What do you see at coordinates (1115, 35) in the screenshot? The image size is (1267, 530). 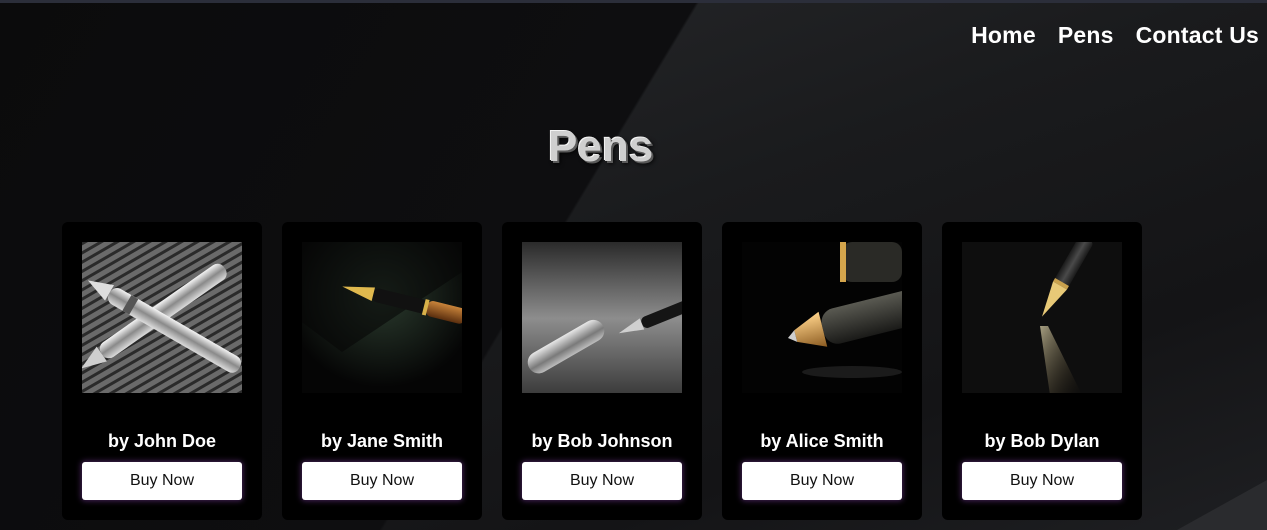 I see `main-nav: Home Pens Contact Us` at bounding box center [1115, 35].